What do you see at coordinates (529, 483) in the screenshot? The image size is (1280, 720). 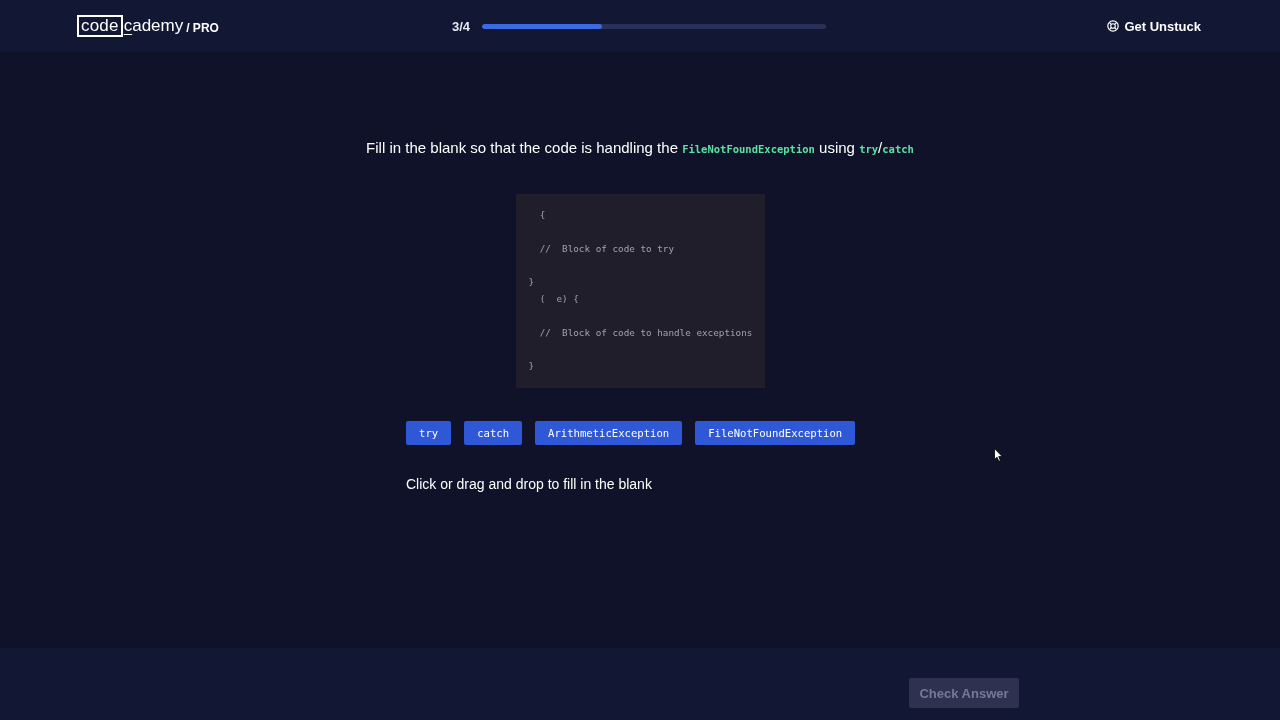 I see `instruction-text: Click or drag and drop to fill in the blank` at bounding box center [529, 483].